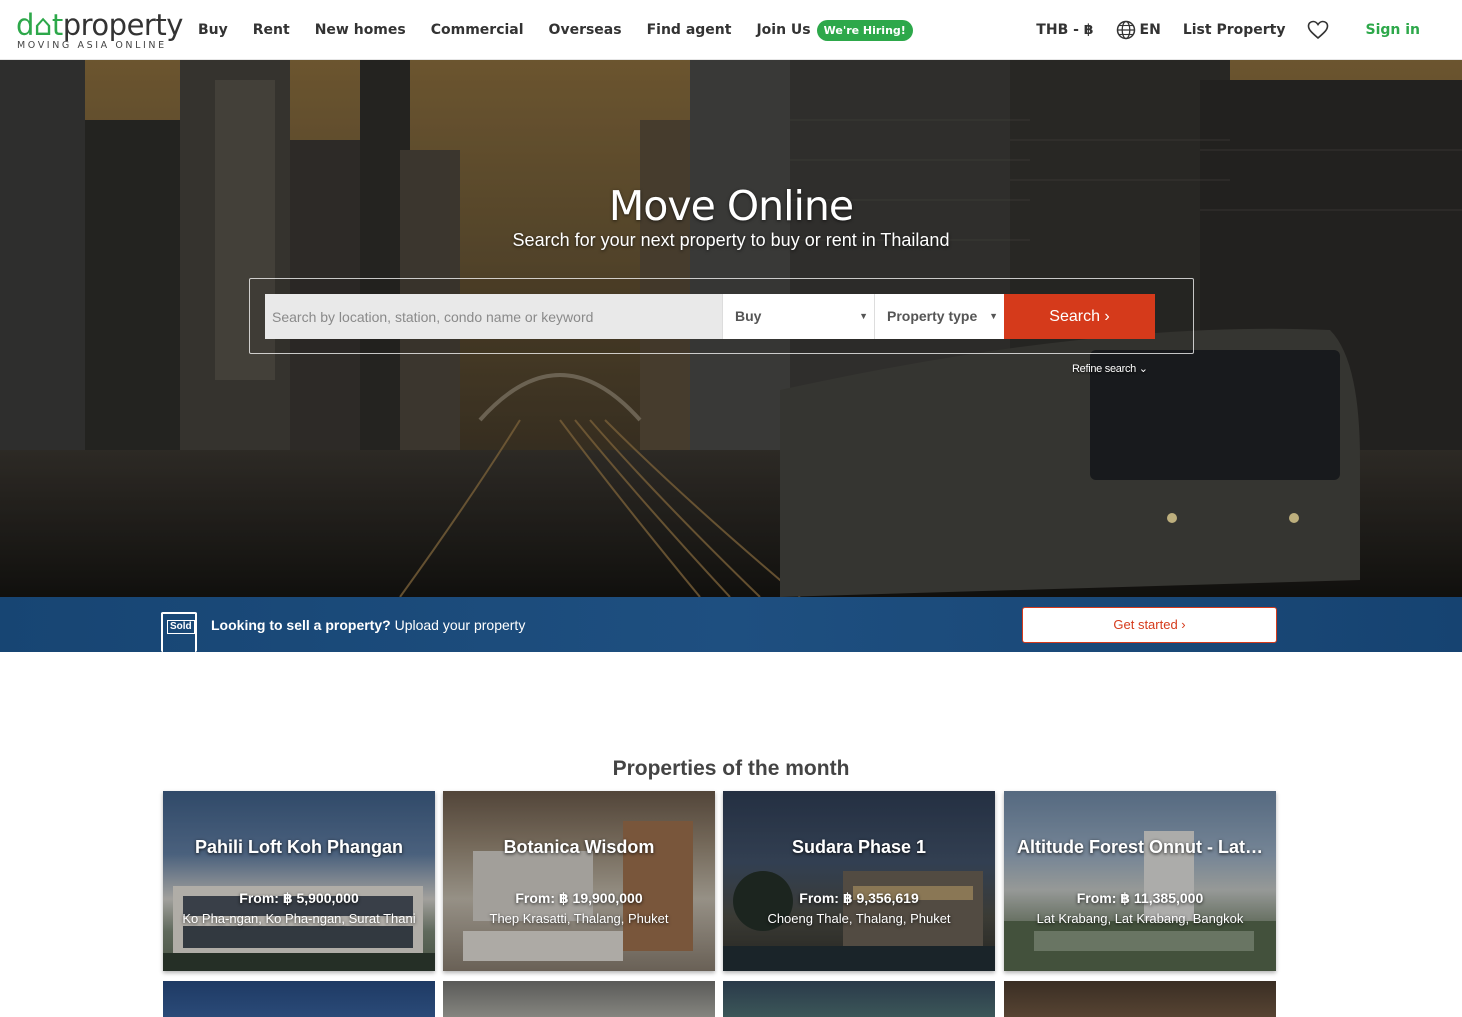 Image resolution: width=1462 pixels, height=1017 pixels. Describe the element at coordinates (798, 316) in the screenshot. I see `listing-type-select: Buy ▼` at that location.